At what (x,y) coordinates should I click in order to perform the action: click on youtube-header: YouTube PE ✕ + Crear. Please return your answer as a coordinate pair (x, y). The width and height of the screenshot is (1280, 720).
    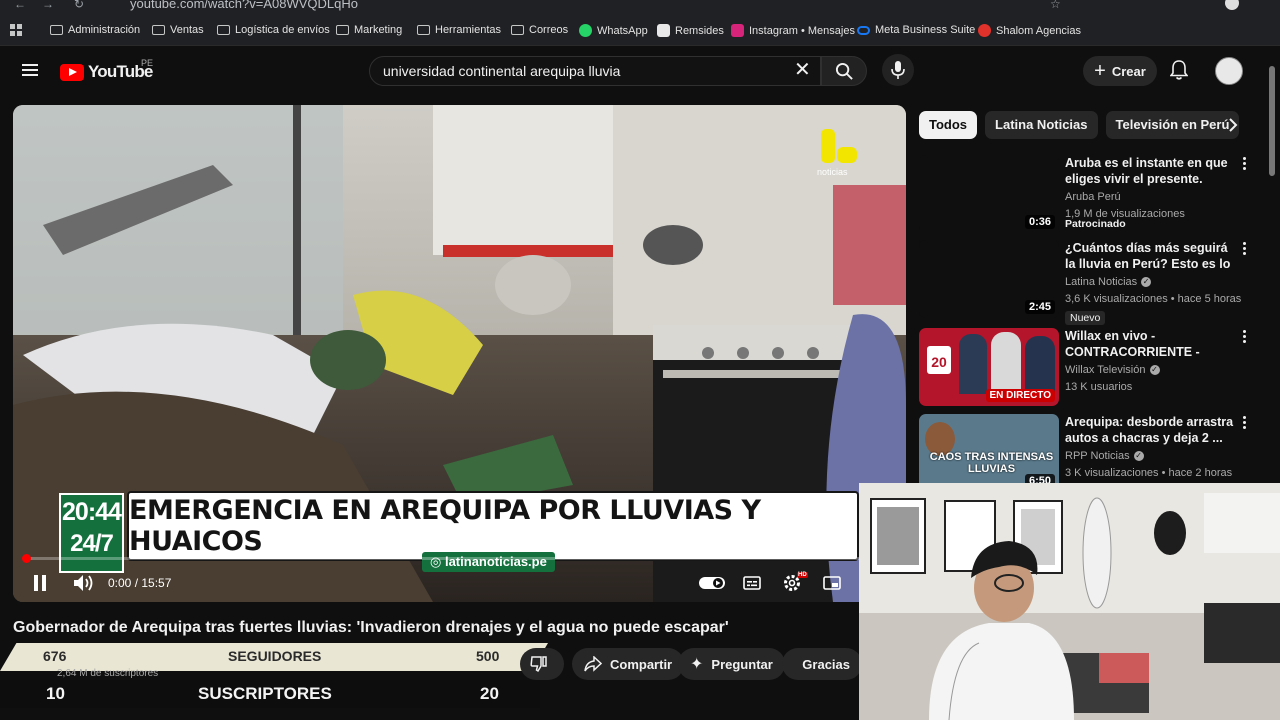
    Looking at the image, I should click on (640, 72).